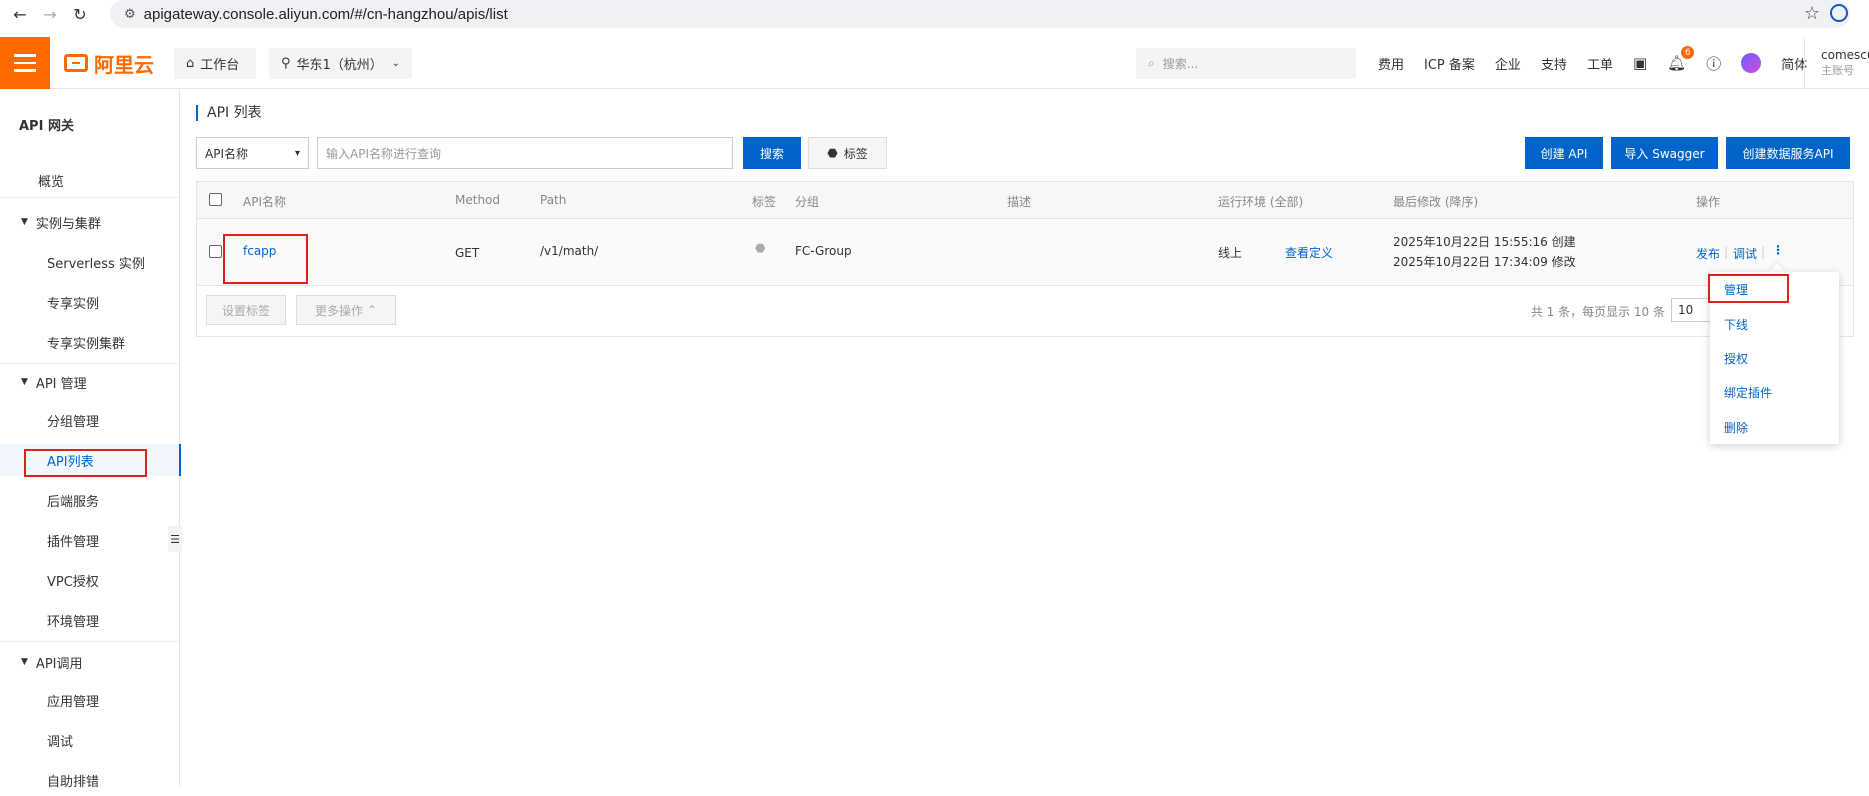 Image resolution: width=1869 pixels, height=796 pixels. Describe the element at coordinates (1745, 253) in the screenshot. I see `debug-link: 调试` at that location.